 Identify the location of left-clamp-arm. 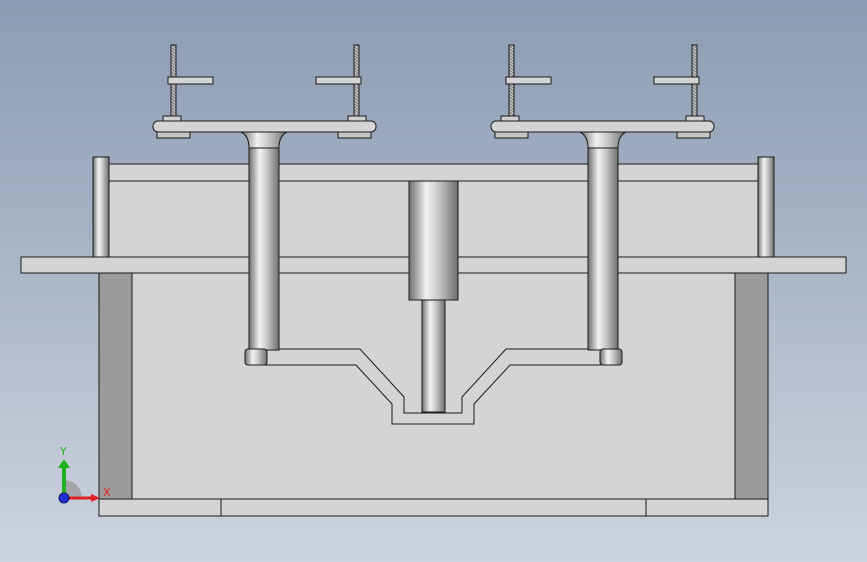
(264, 126).